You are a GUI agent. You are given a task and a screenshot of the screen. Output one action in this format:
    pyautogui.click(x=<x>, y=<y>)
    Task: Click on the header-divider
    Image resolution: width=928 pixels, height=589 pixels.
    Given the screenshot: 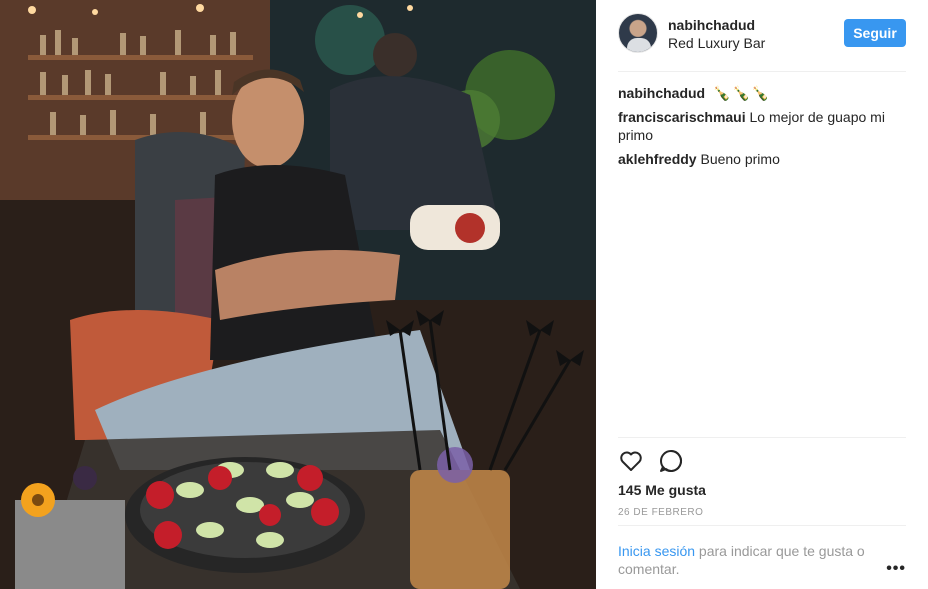 What is the action you would take?
    pyautogui.click(x=762, y=71)
    